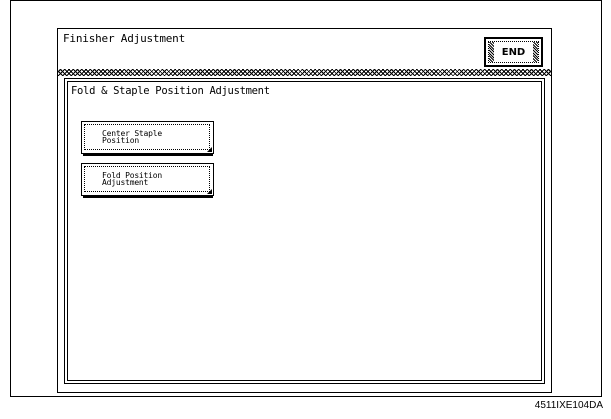  I want to click on end-button-left-dither, so click(491, 52).